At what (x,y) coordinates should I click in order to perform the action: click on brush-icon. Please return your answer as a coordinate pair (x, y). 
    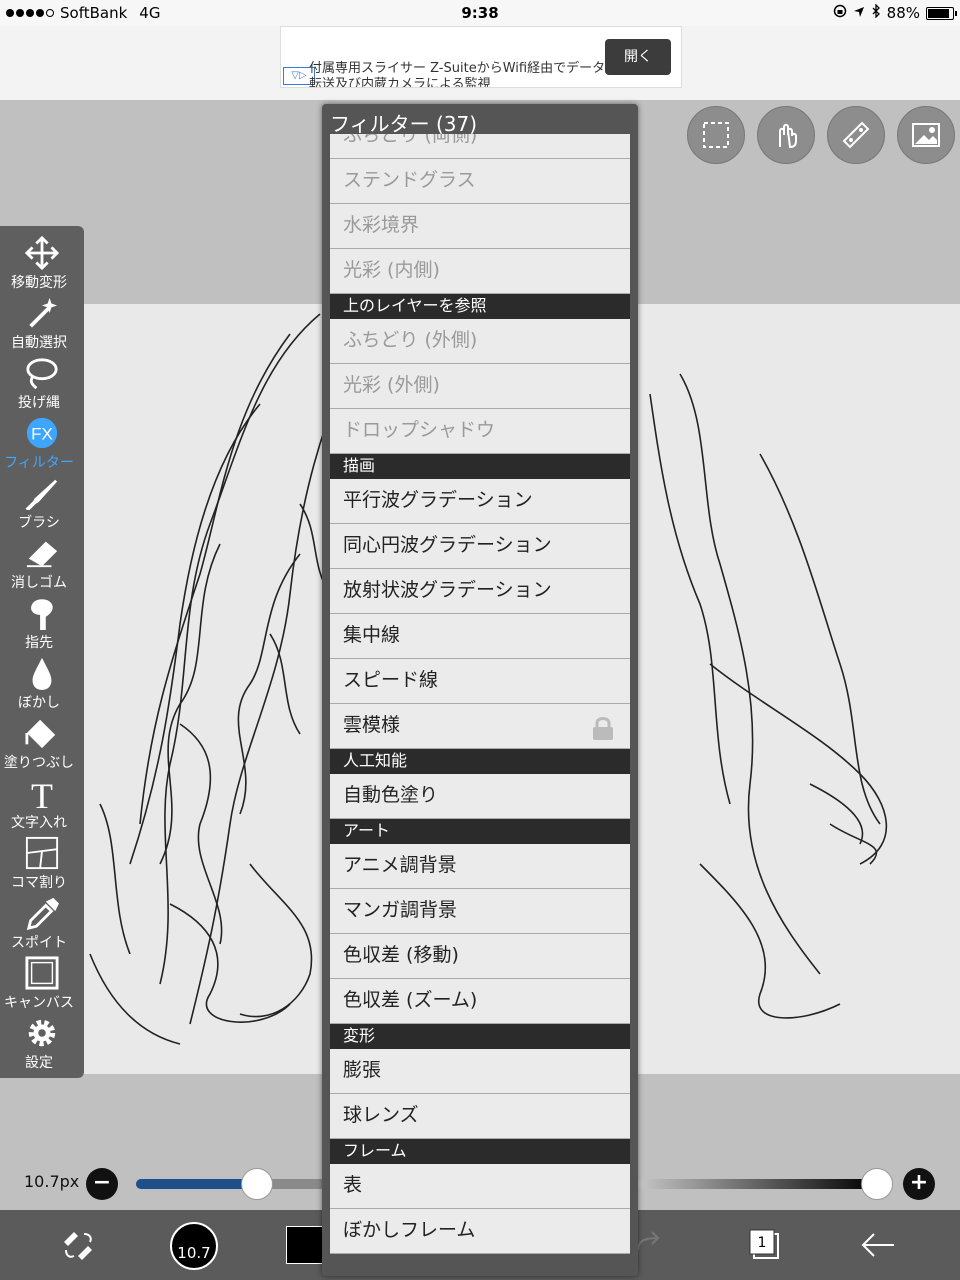
    Looking at the image, I should click on (41, 494).